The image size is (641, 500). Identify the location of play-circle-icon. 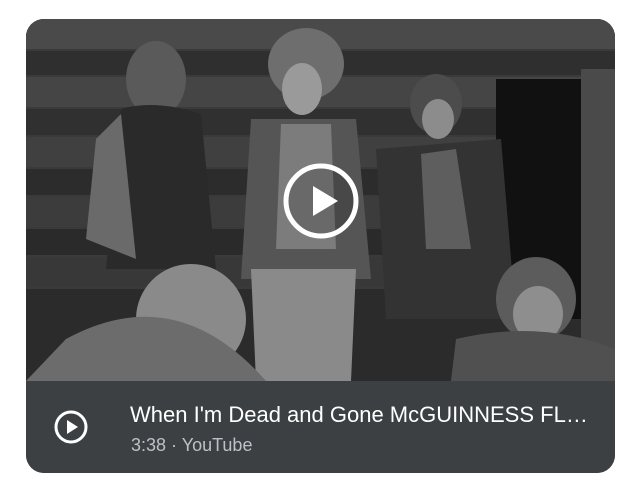
(71, 427).